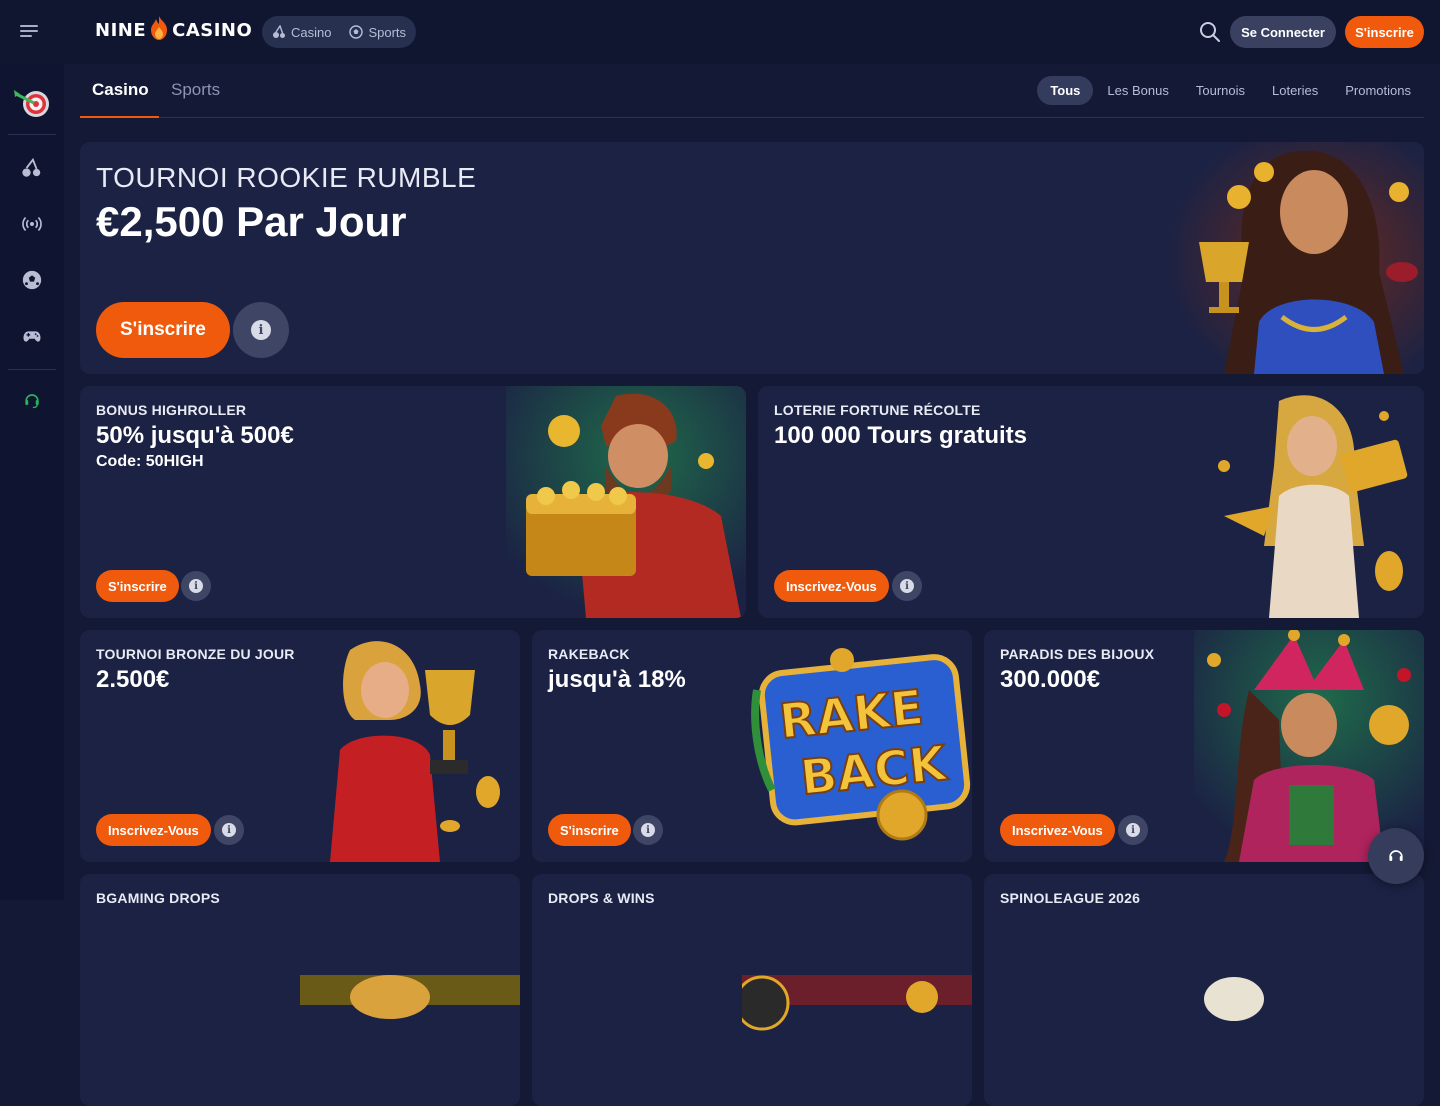 This screenshot has width=1440, height=1106. What do you see at coordinates (1137, 90) in the screenshot?
I see `filter-les-bonus: Les Bonus` at bounding box center [1137, 90].